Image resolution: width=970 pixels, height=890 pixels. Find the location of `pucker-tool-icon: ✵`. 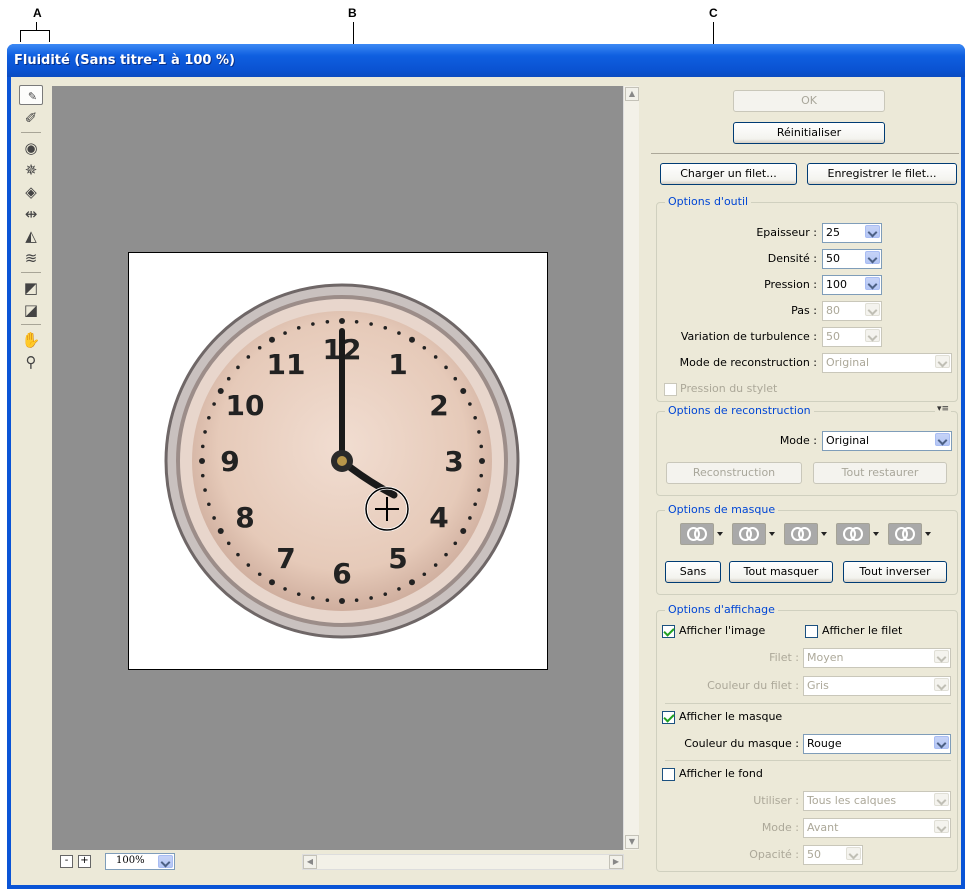

pucker-tool-icon: ✵ is located at coordinates (31, 170).